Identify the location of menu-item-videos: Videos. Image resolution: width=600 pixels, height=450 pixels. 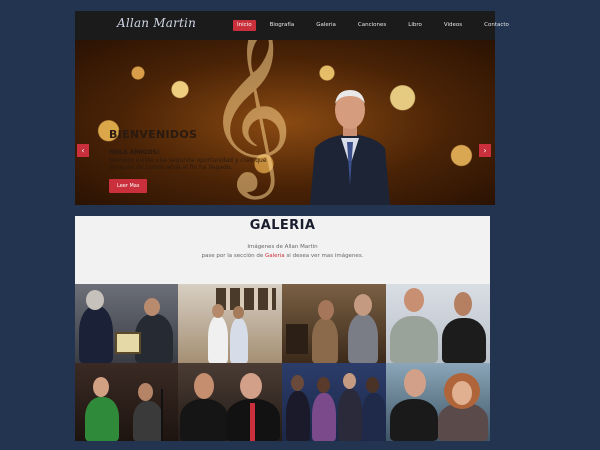
(453, 25).